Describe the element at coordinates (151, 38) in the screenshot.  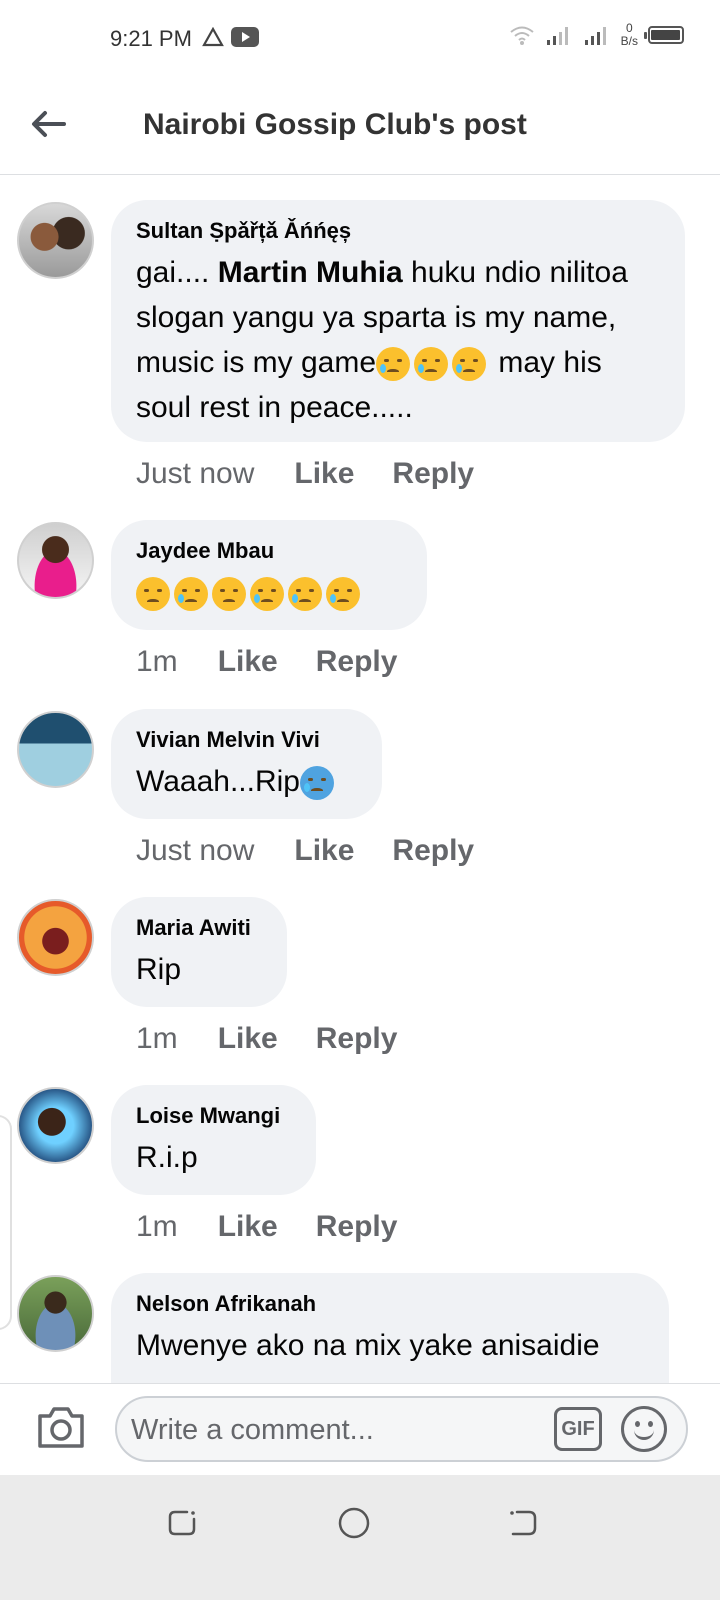
I see `status-time: 9:21 PM` at that location.